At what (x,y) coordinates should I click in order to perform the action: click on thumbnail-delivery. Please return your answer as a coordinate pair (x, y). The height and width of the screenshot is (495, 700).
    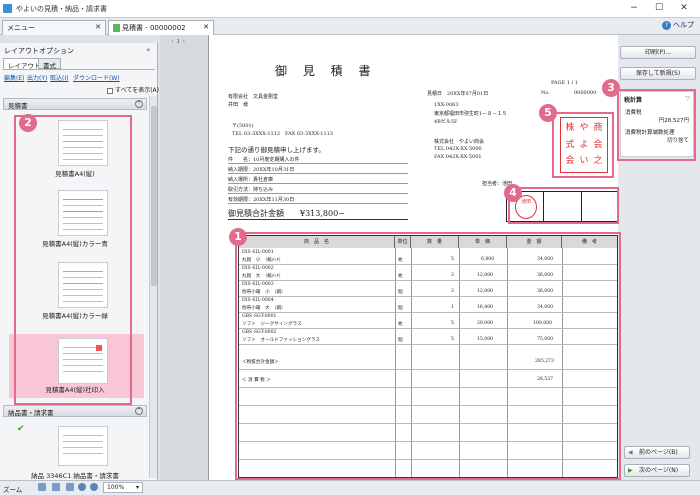
    Looking at the image, I should click on (83, 446).